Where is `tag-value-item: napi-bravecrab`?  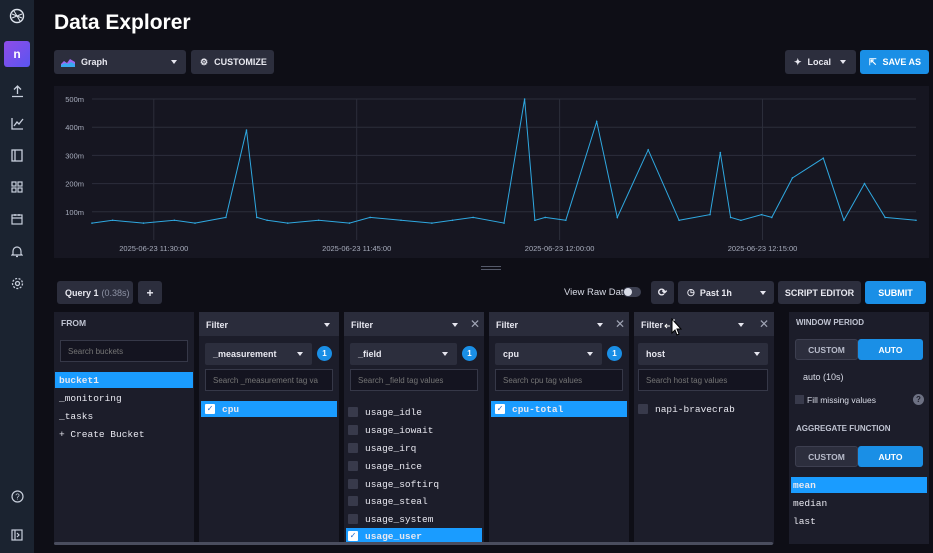 tag-value-item: napi-bravecrab is located at coordinates (704, 409).